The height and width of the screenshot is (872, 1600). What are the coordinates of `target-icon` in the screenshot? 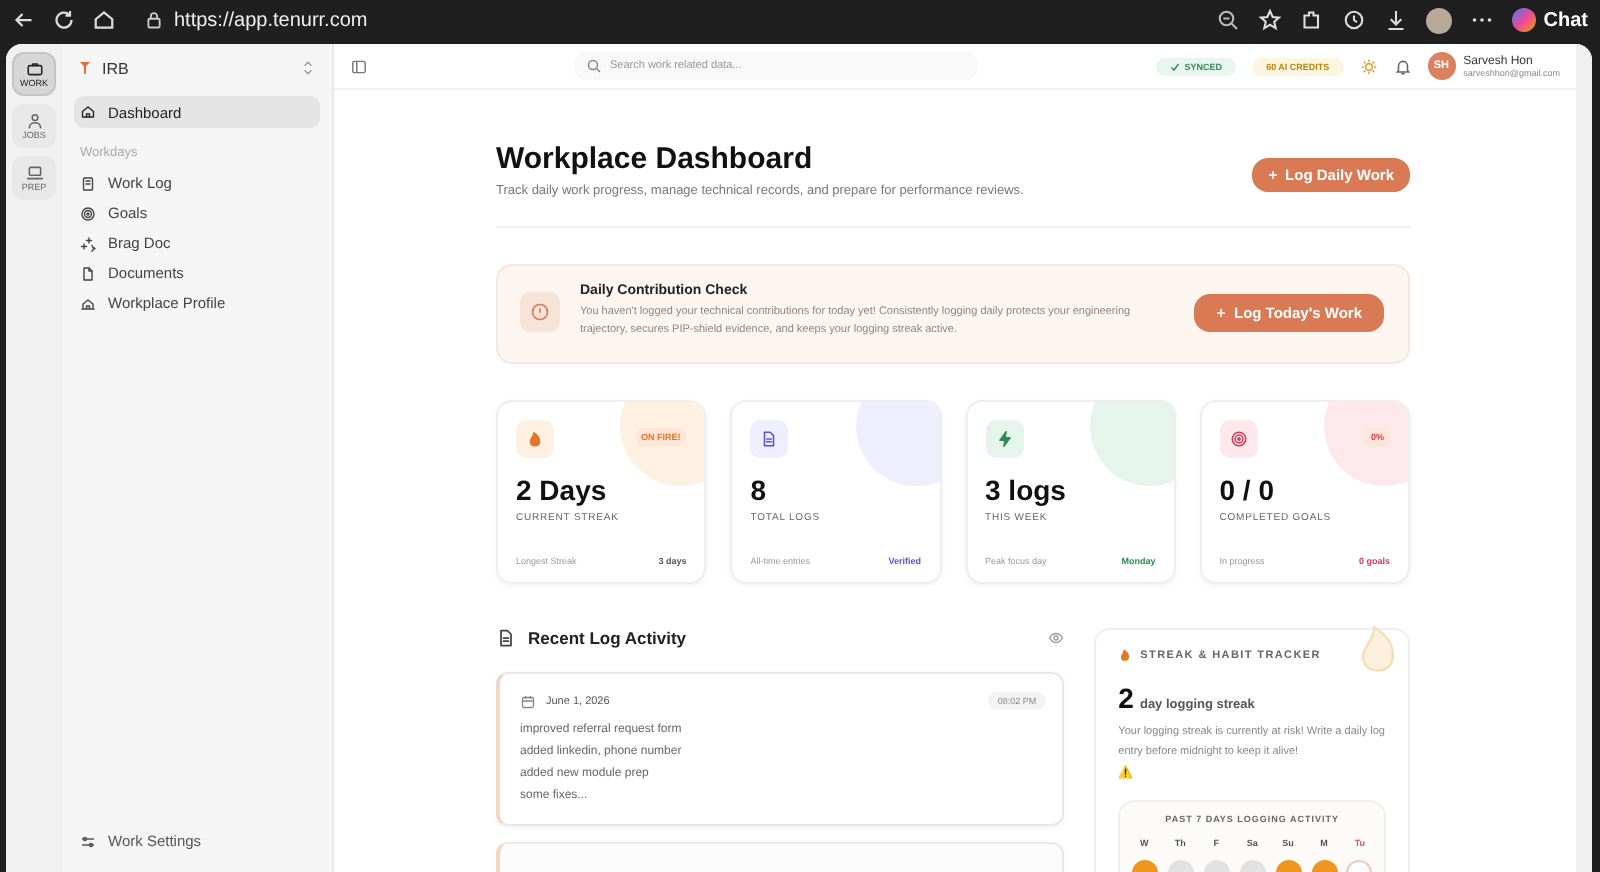 It's located at (88, 213).